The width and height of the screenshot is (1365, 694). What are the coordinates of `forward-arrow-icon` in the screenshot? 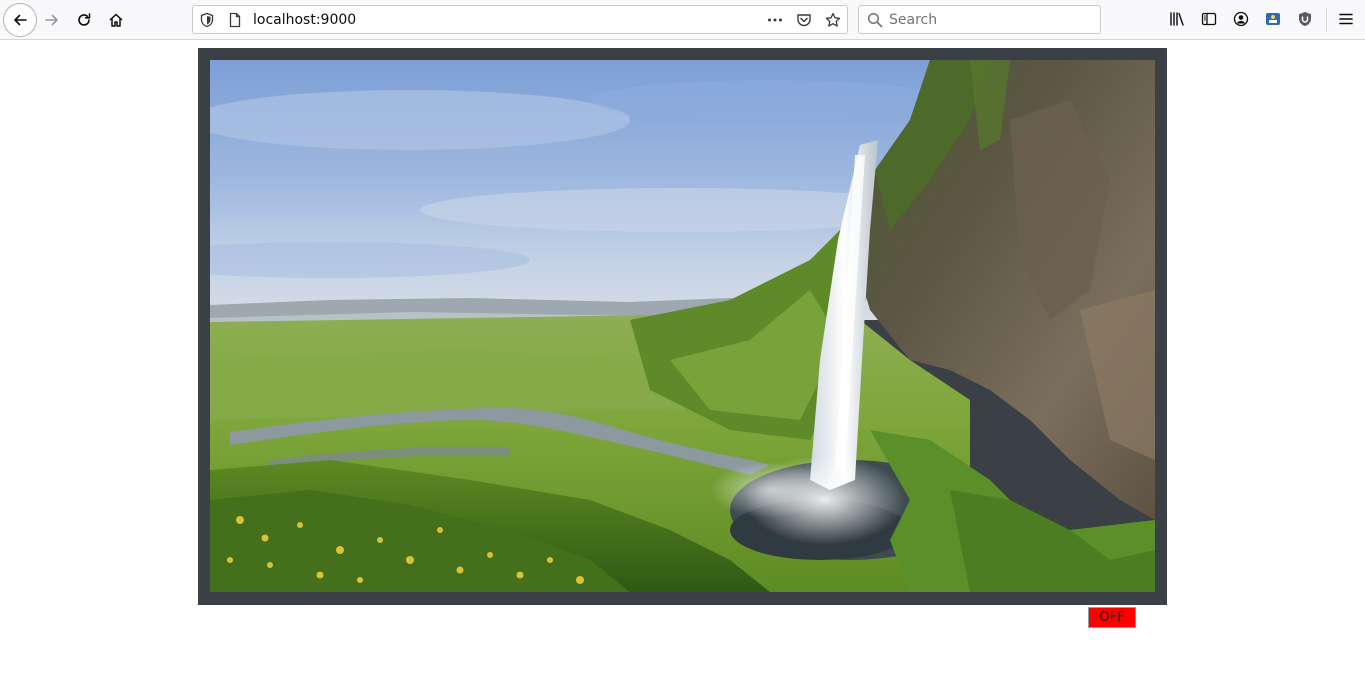 It's located at (51, 20).